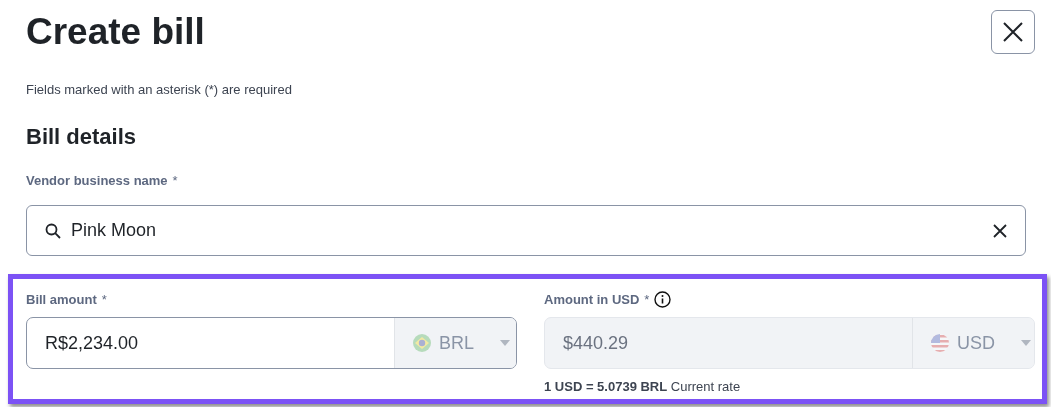 Image resolution: width=1051 pixels, height=407 pixels. I want to click on search-field: Pink Moon, so click(526, 230).